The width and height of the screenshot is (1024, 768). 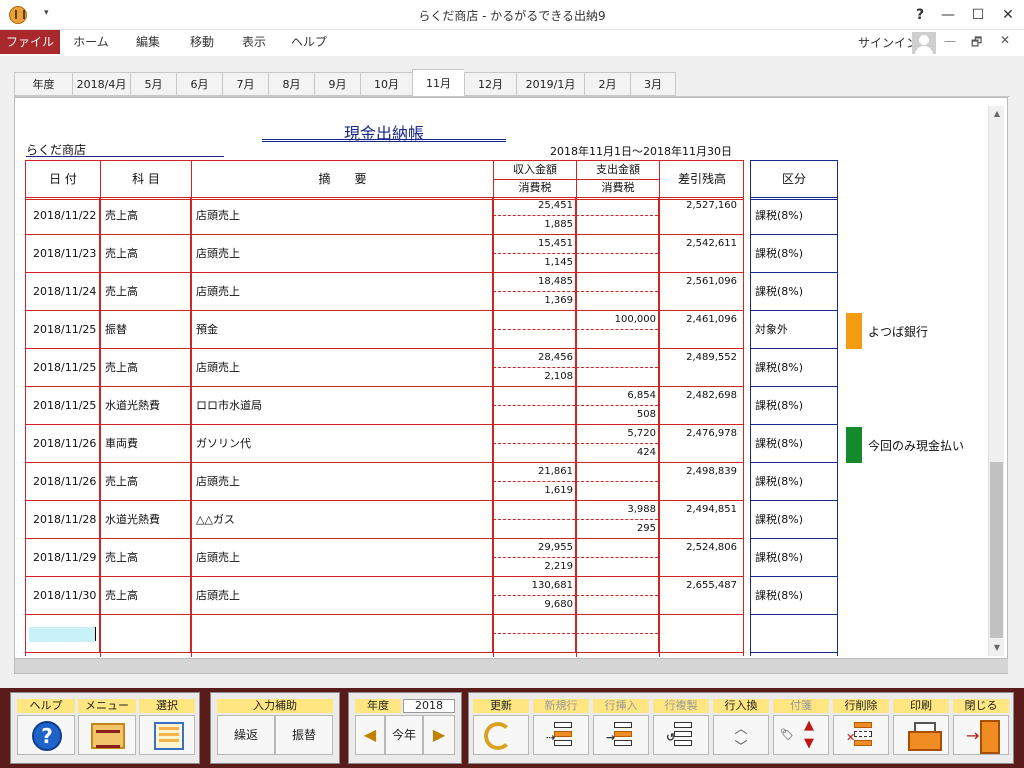 What do you see at coordinates (698, 320) in the screenshot?
I see `cell-balance: 2,461,096` at bounding box center [698, 320].